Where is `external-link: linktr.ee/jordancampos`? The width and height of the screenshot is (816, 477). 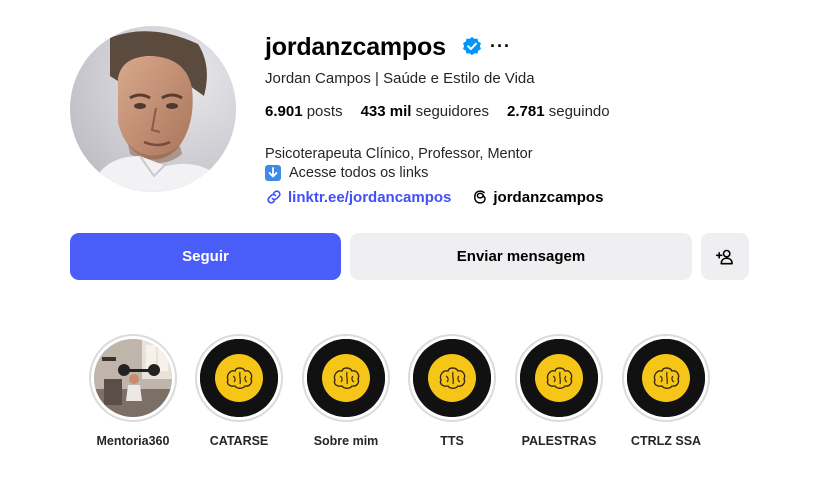
external-link: linktr.ee/jordancampos is located at coordinates (358, 197).